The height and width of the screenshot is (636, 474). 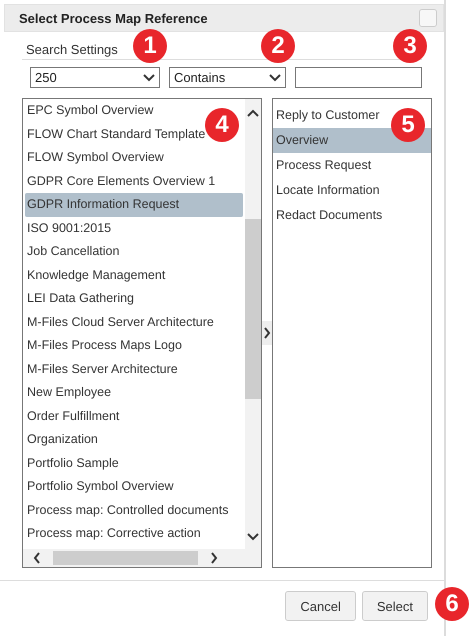 I want to click on horizontal-scrollbar, so click(x=142, y=558).